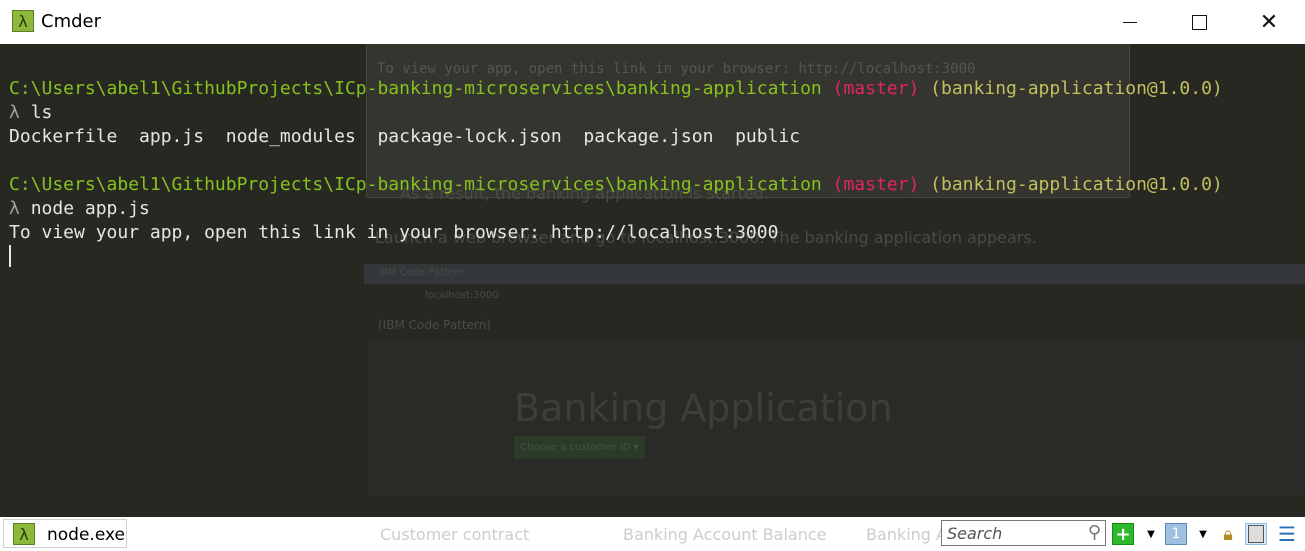  I want to click on console-tab: λ node.exe, so click(65, 533).